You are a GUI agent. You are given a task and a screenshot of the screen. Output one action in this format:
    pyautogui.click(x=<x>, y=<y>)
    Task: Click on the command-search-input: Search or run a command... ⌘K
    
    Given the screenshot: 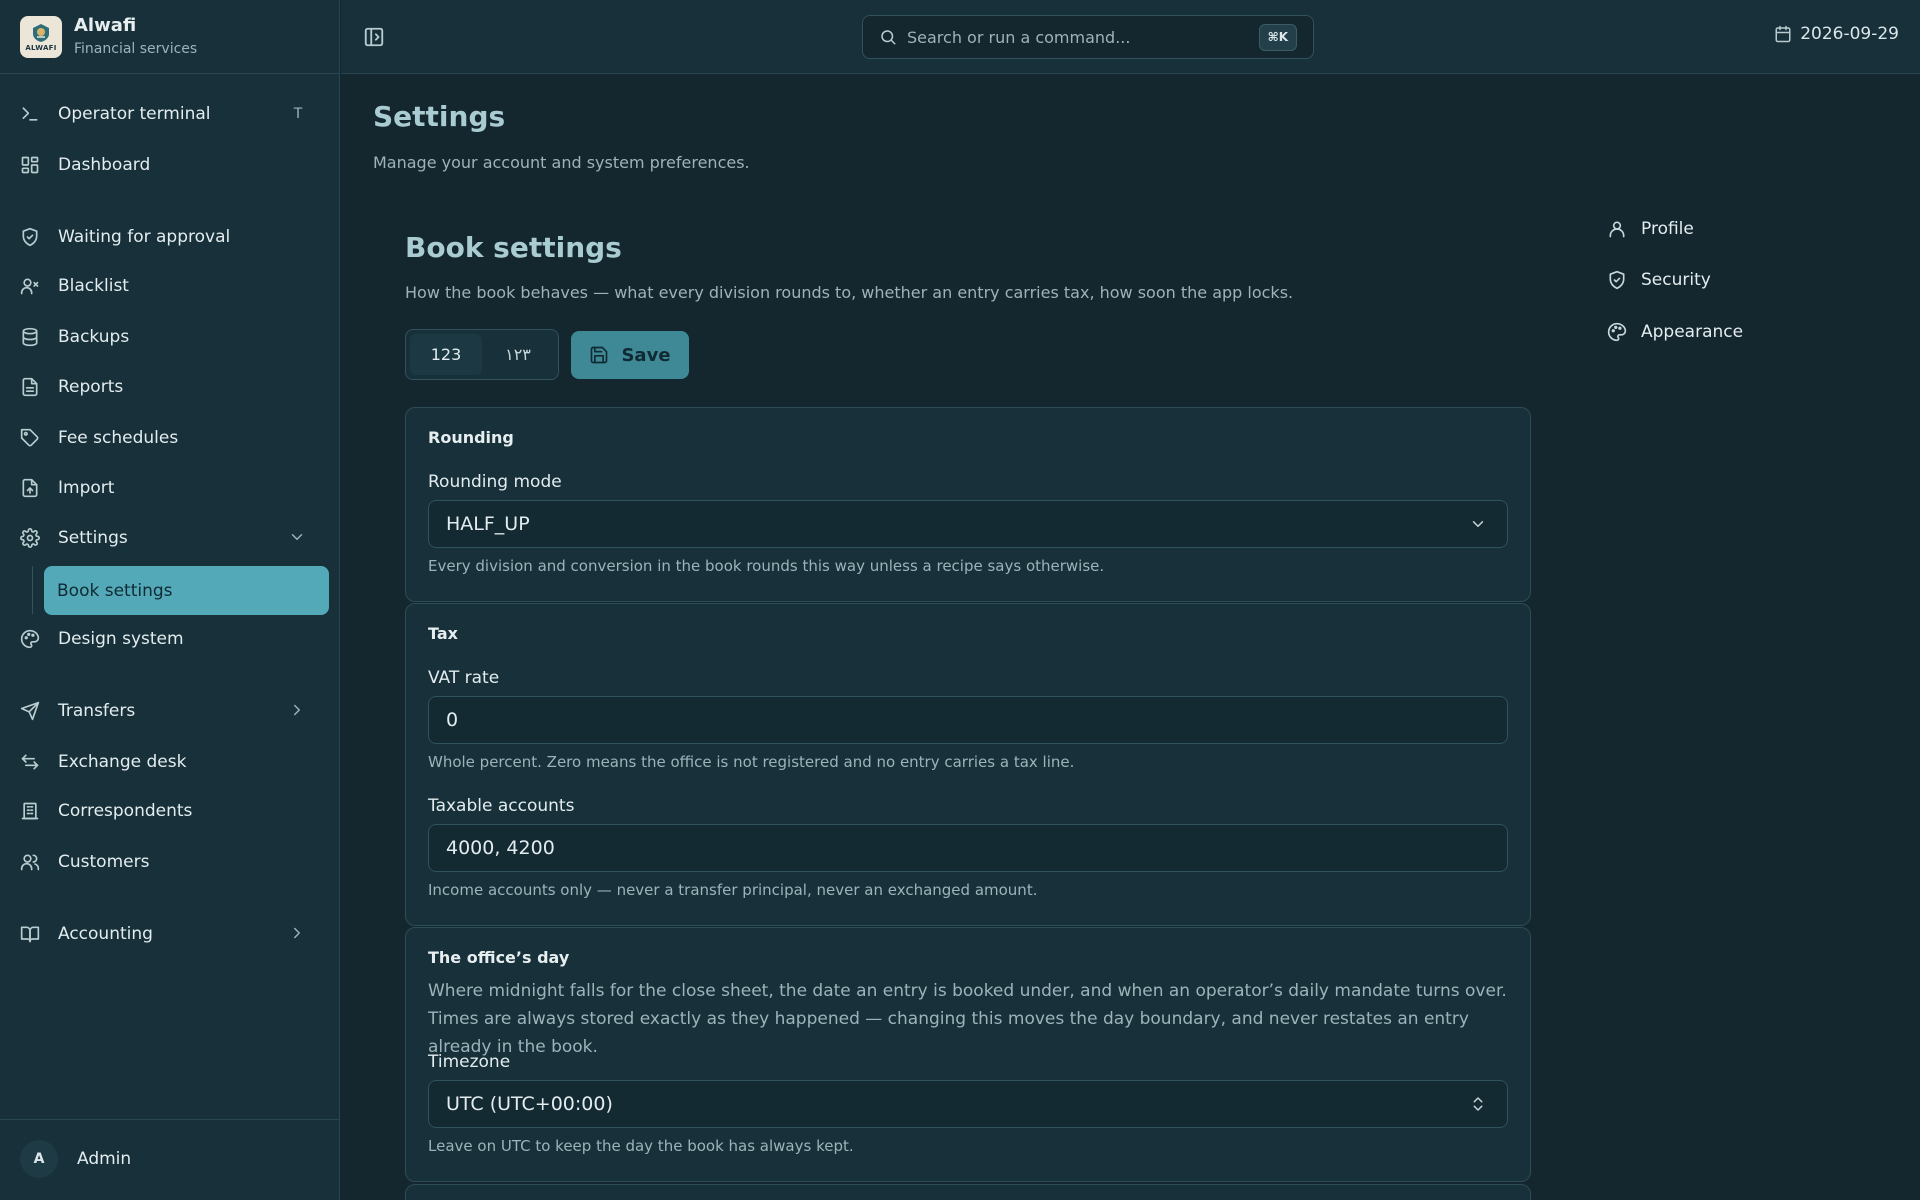 What is the action you would take?
    pyautogui.click(x=1088, y=37)
    